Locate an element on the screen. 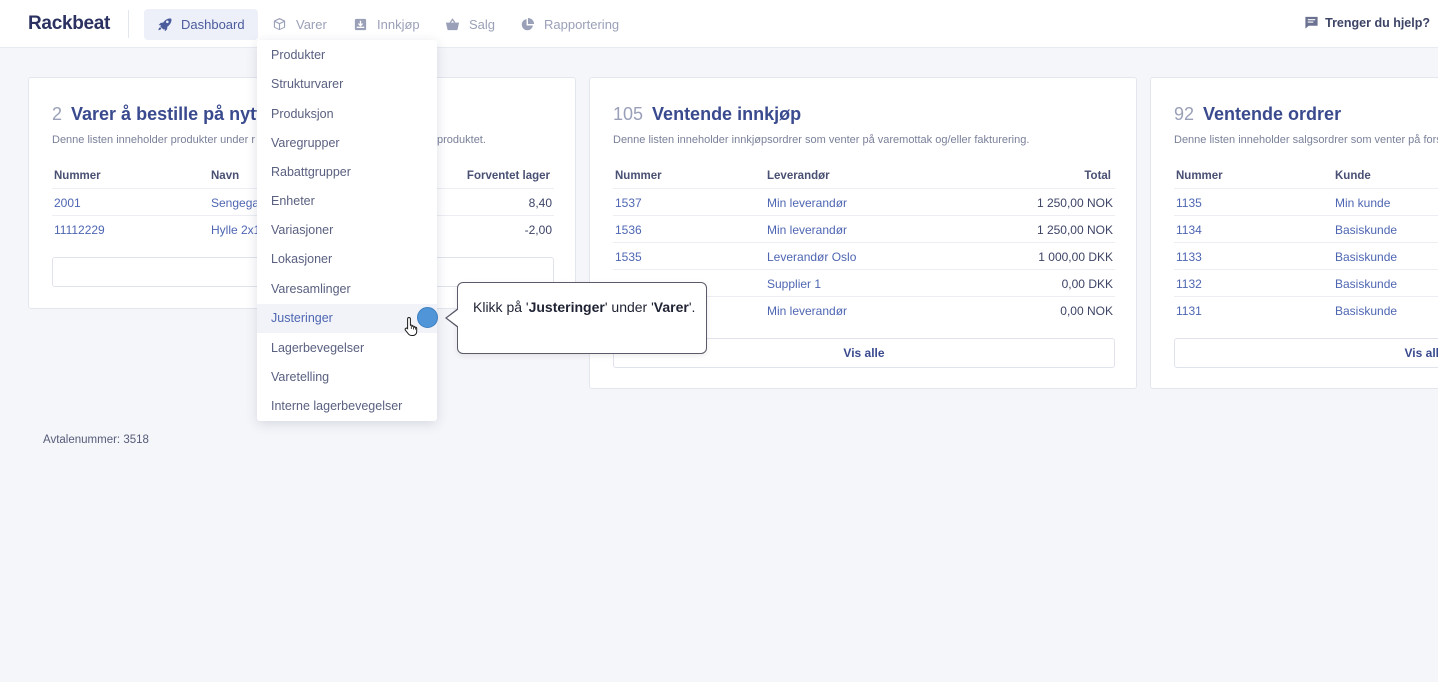  table-row: 1537 Min leverandør 1 250,00 NOK is located at coordinates (864, 201).